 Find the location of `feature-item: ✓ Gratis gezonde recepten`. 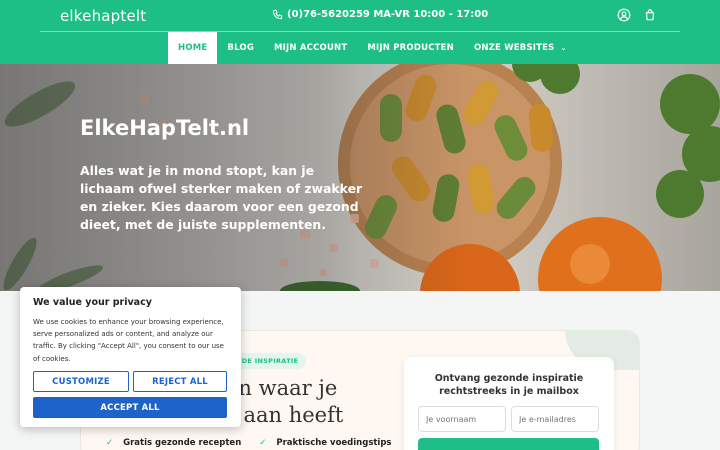

feature-item: ✓ Gratis gezonde recepten is located at coordinates (173, 443).